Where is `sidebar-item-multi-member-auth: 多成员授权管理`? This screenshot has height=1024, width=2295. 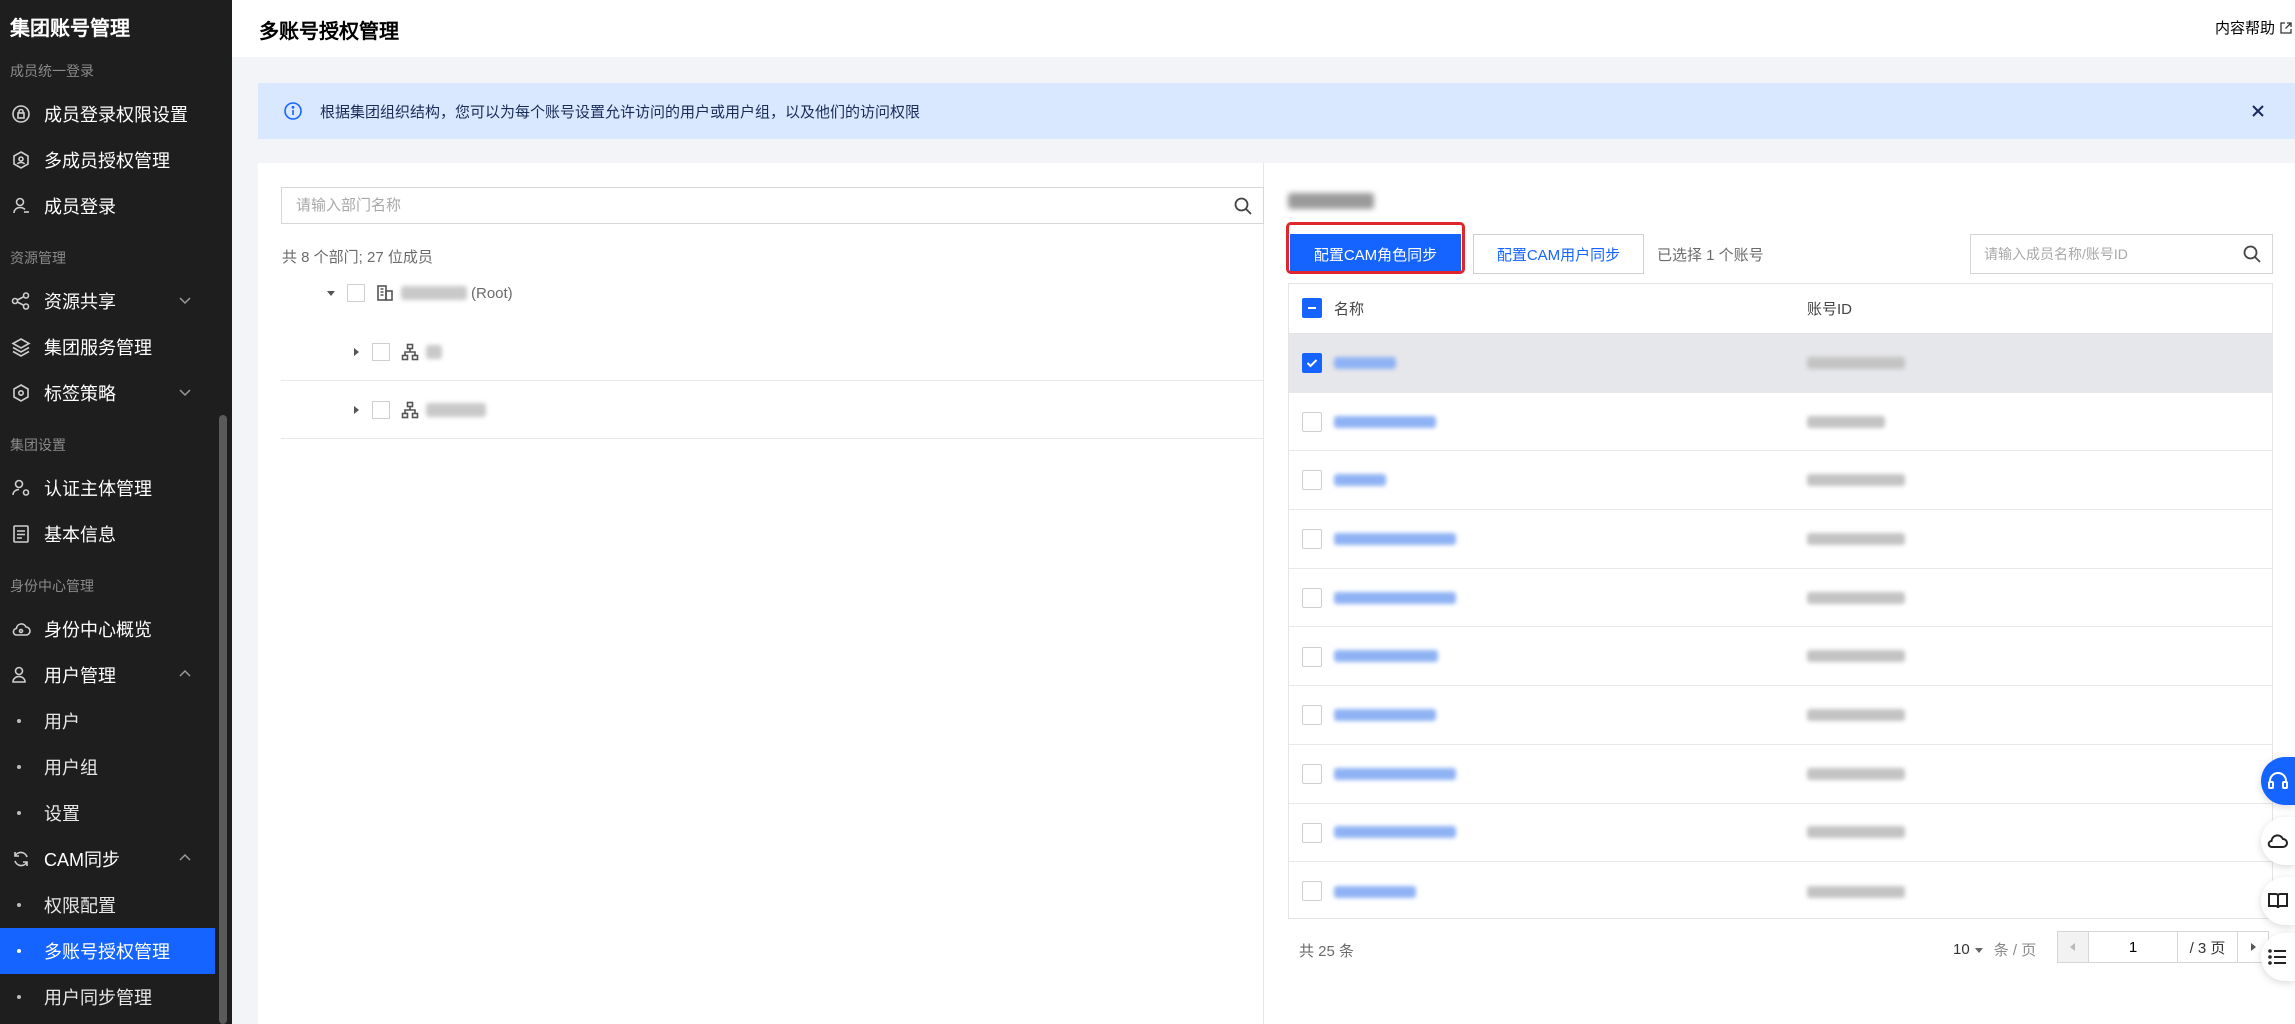 sidebar-item-multi-member-auth: 多成员授权管理 is located at coordinates (107, 160).